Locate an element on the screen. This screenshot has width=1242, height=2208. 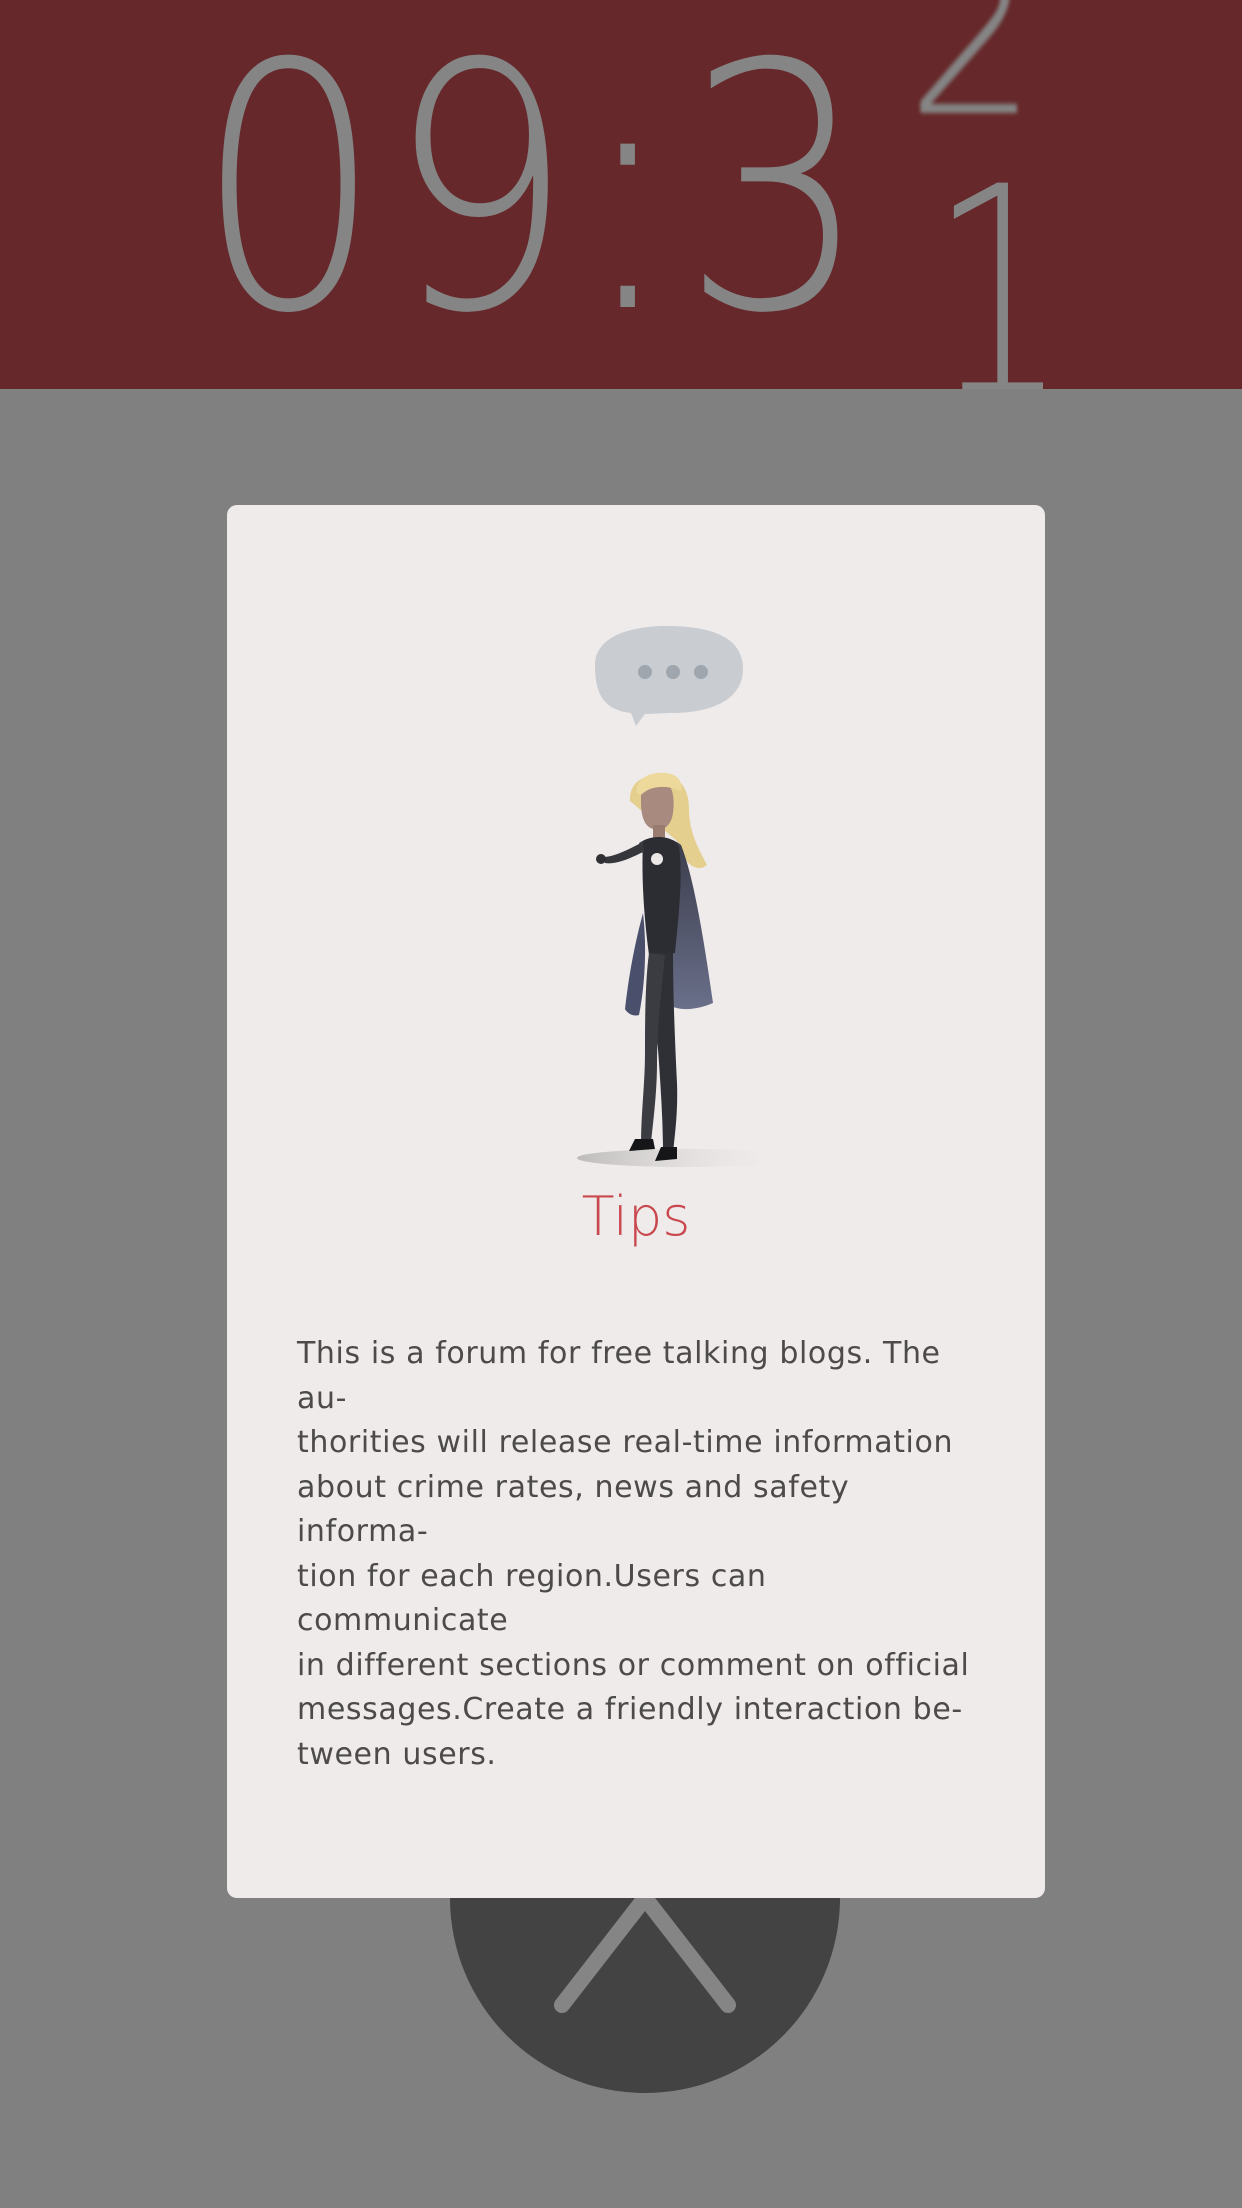
tips-title: Tips is located at coordinates (636, 1216).